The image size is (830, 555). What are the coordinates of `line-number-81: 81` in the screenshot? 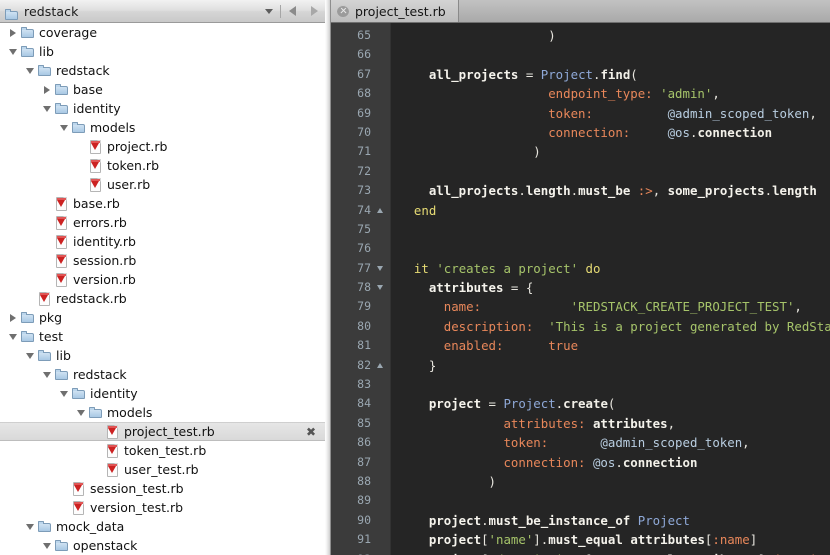 It's located at (360, 345).